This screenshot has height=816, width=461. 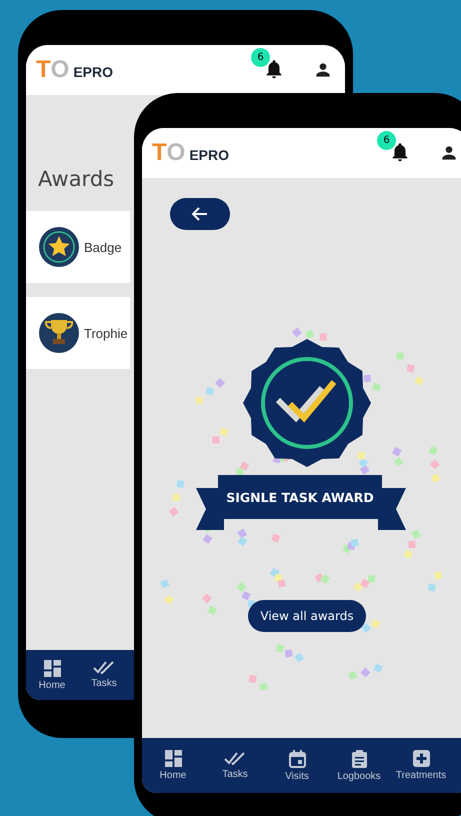 What do you see at coordinates (359, 759) in the screenshot?
I see `clipboard-icon` at bounding box center [359, 759].